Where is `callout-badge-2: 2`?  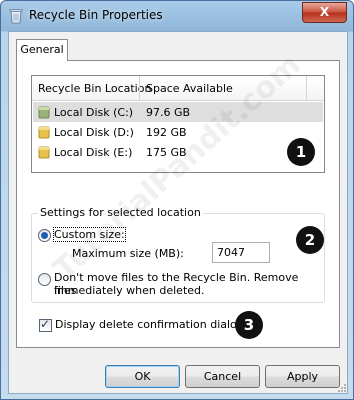 callout-badge-2: 2 is located at coordinates (310, 240).